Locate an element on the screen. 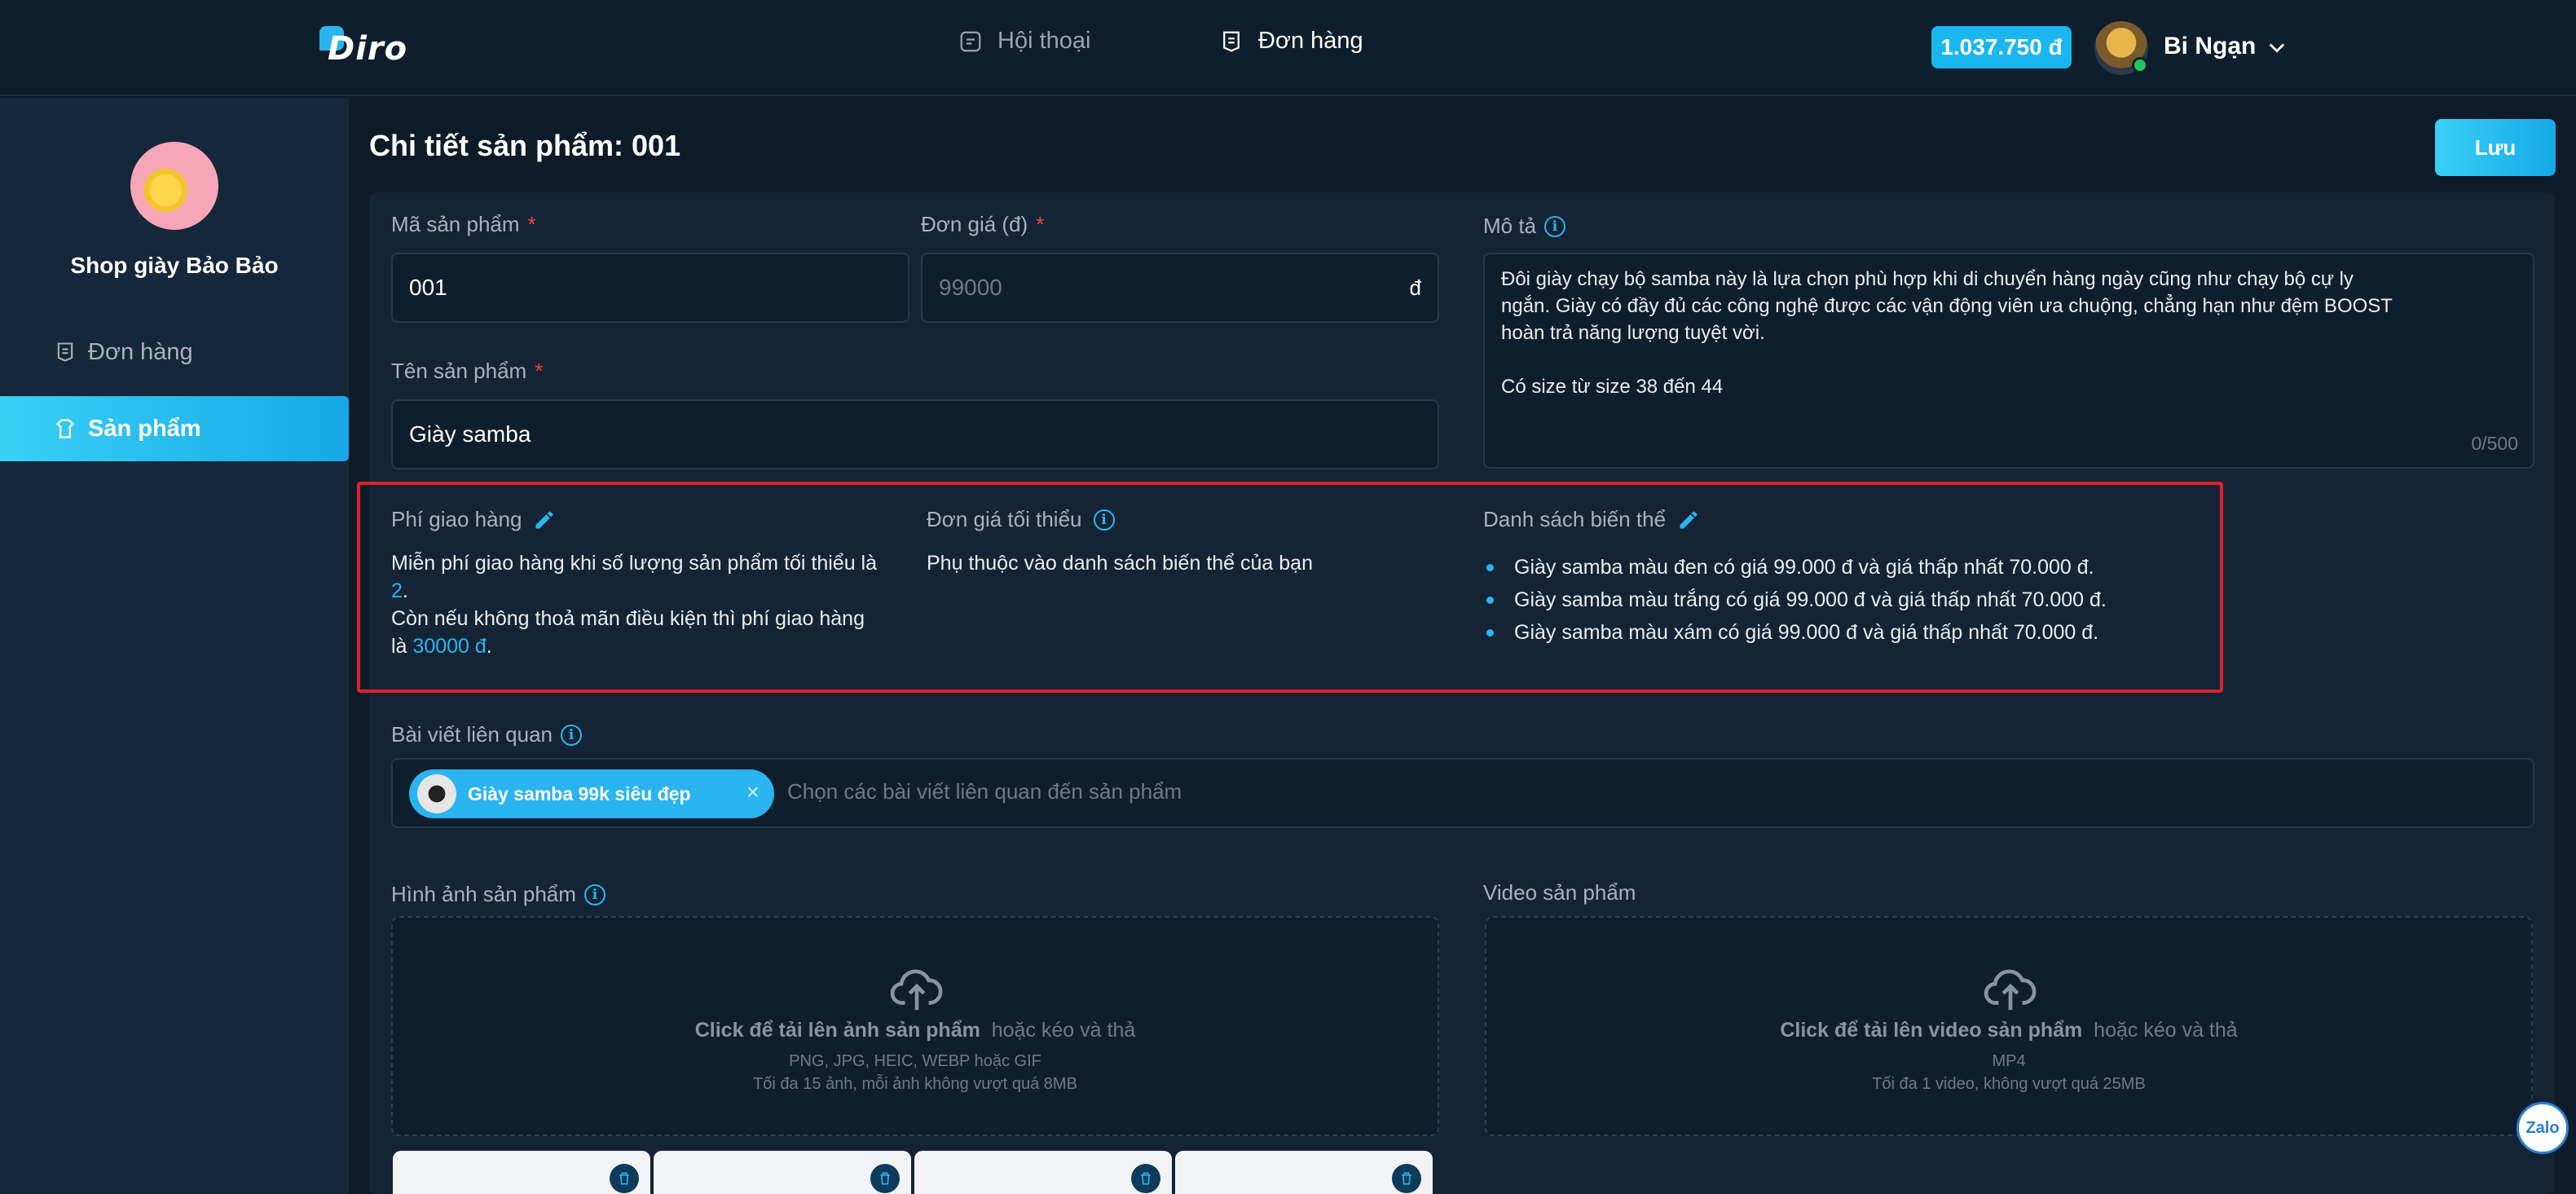  sidebar: Shop giày Bảo Bảo Đơn hàng Sản phẩm is located at coordinates (175, 646).